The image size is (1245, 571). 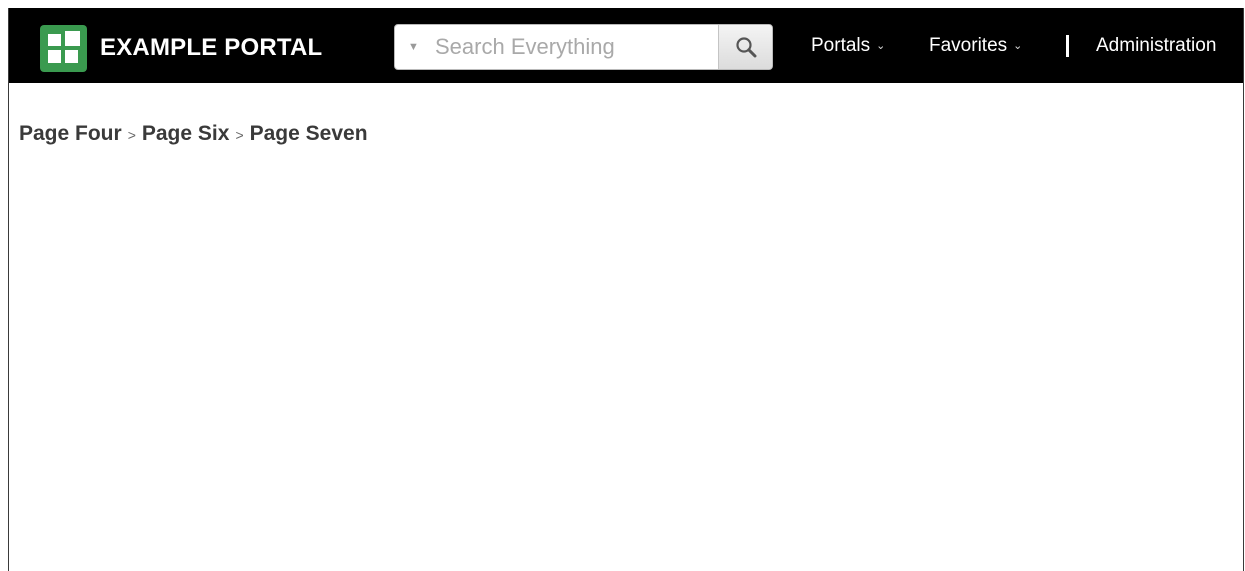 I want to click on favorites-menu: Favorites ⌄, so click(x=975, y=45).